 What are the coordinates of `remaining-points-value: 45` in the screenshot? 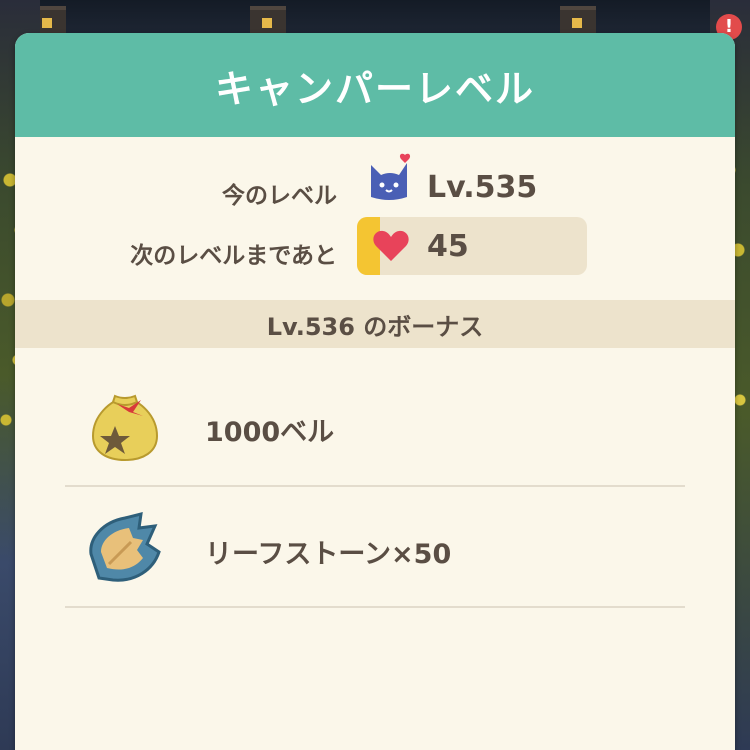 It's located at (448, 246).